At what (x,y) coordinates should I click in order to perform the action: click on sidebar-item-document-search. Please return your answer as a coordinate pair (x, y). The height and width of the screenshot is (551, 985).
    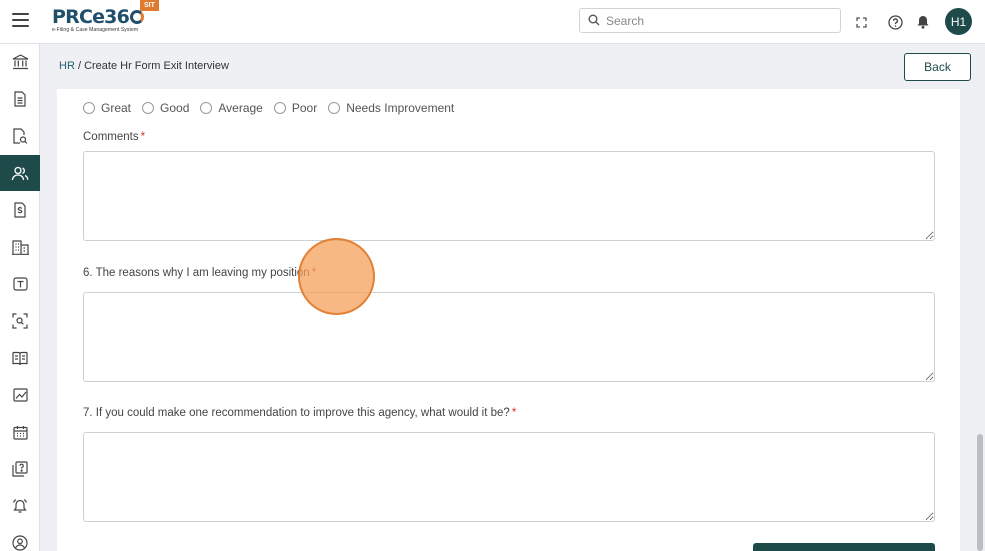
    Looking at the image, I should click on (20, 136).